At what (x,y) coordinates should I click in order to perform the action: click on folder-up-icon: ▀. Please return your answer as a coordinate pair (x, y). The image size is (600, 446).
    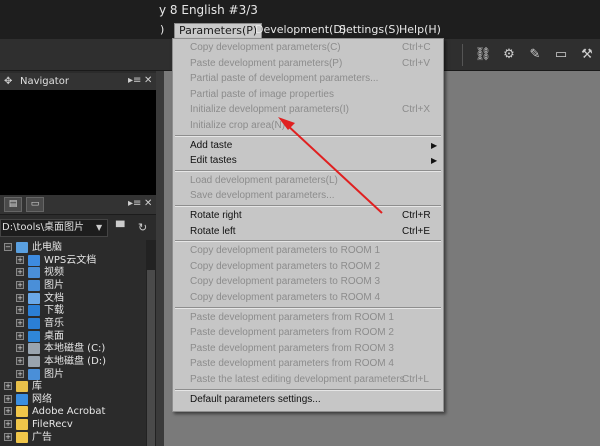
    Looking at the image, I should click on (120, 227).